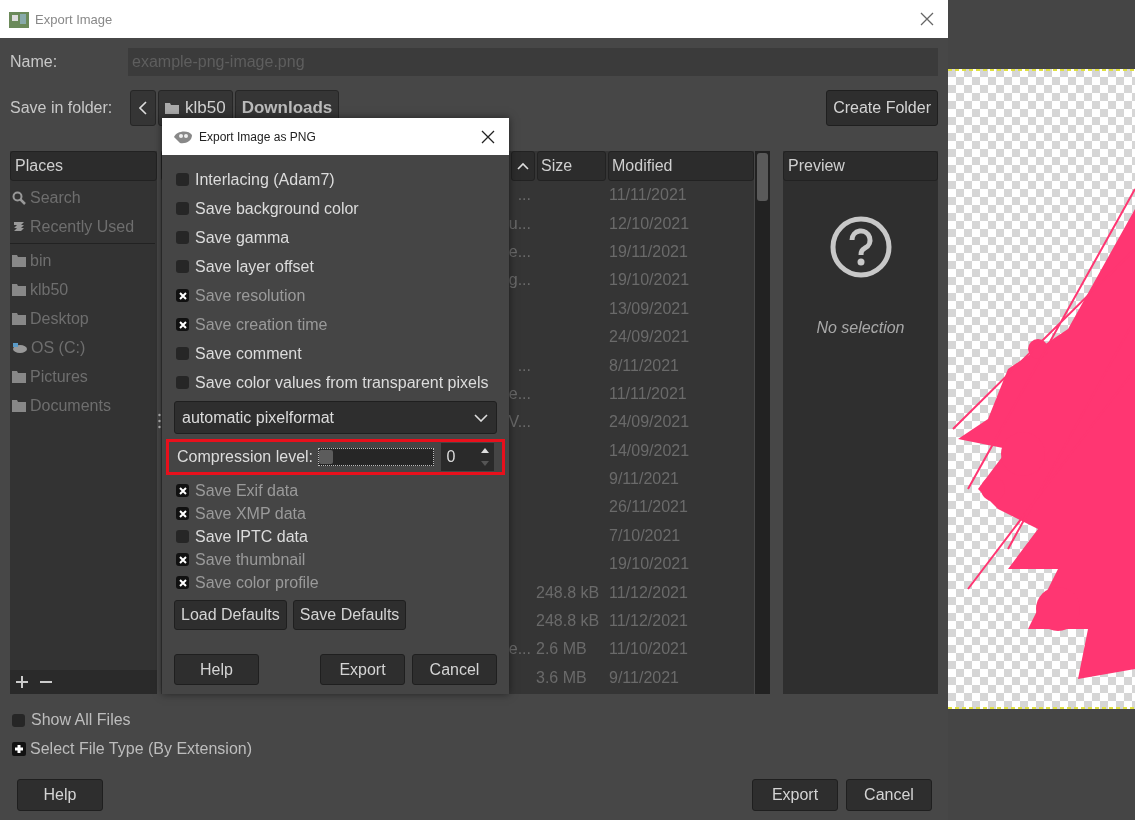 The width and height of the screenshot is (1135, 820). What do you see at coordinates (762, 177) in the screenshot?
I see `scrollbar-thumb` at bounding box center [762, 177].